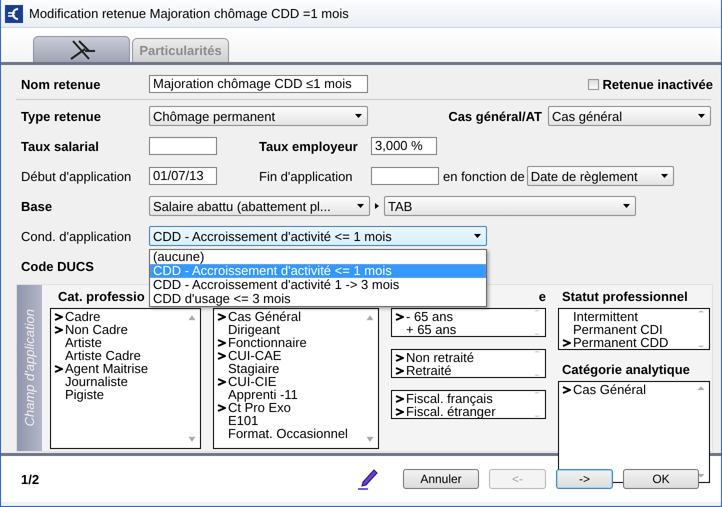 This screenshot has height=507, width=722. What do you see at coordinates (626, 329) in the screenshot?
I see `list-item: Permanent CDI` at bounding box center [626, 329].